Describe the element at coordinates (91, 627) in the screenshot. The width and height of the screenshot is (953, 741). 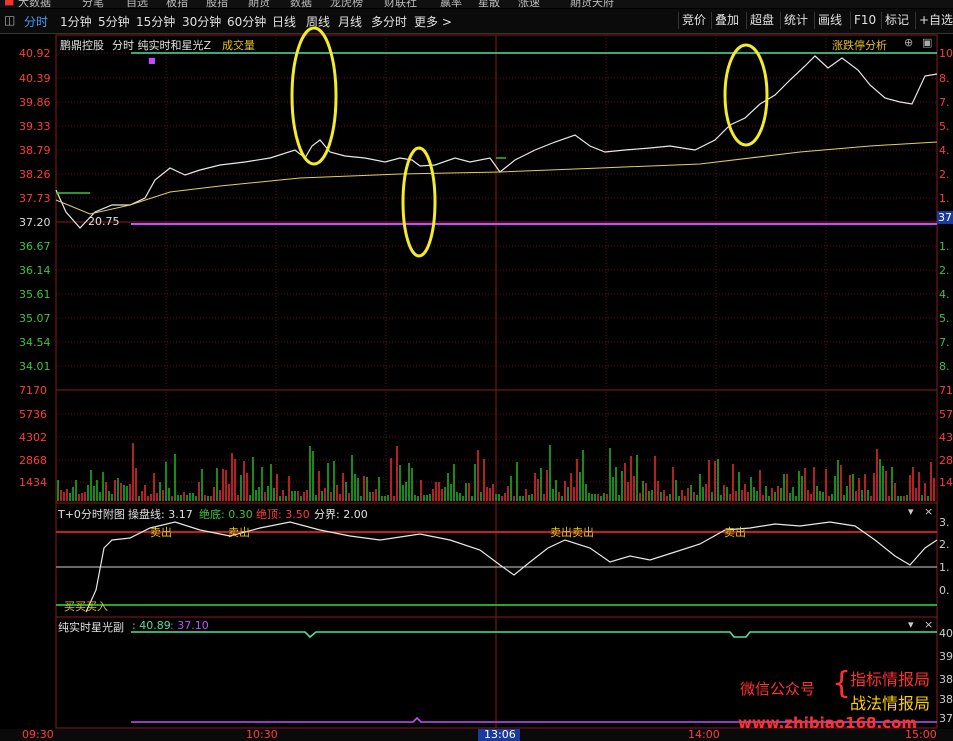
I see `sub2-title: 纯实时星光副` at that location.